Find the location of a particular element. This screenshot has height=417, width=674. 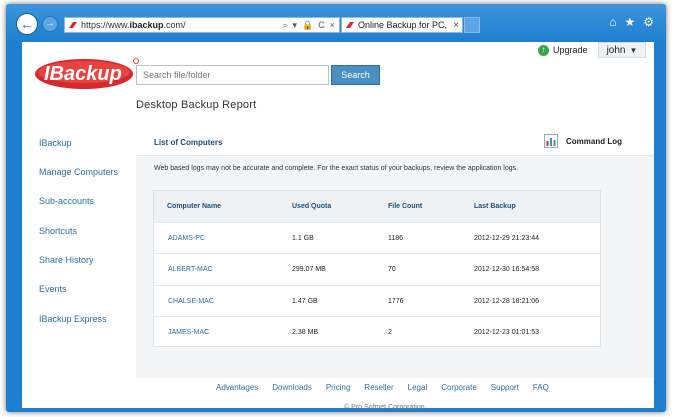

last-backup: 2012-12-28 18:21:06 is located at coordinates (506, 301).